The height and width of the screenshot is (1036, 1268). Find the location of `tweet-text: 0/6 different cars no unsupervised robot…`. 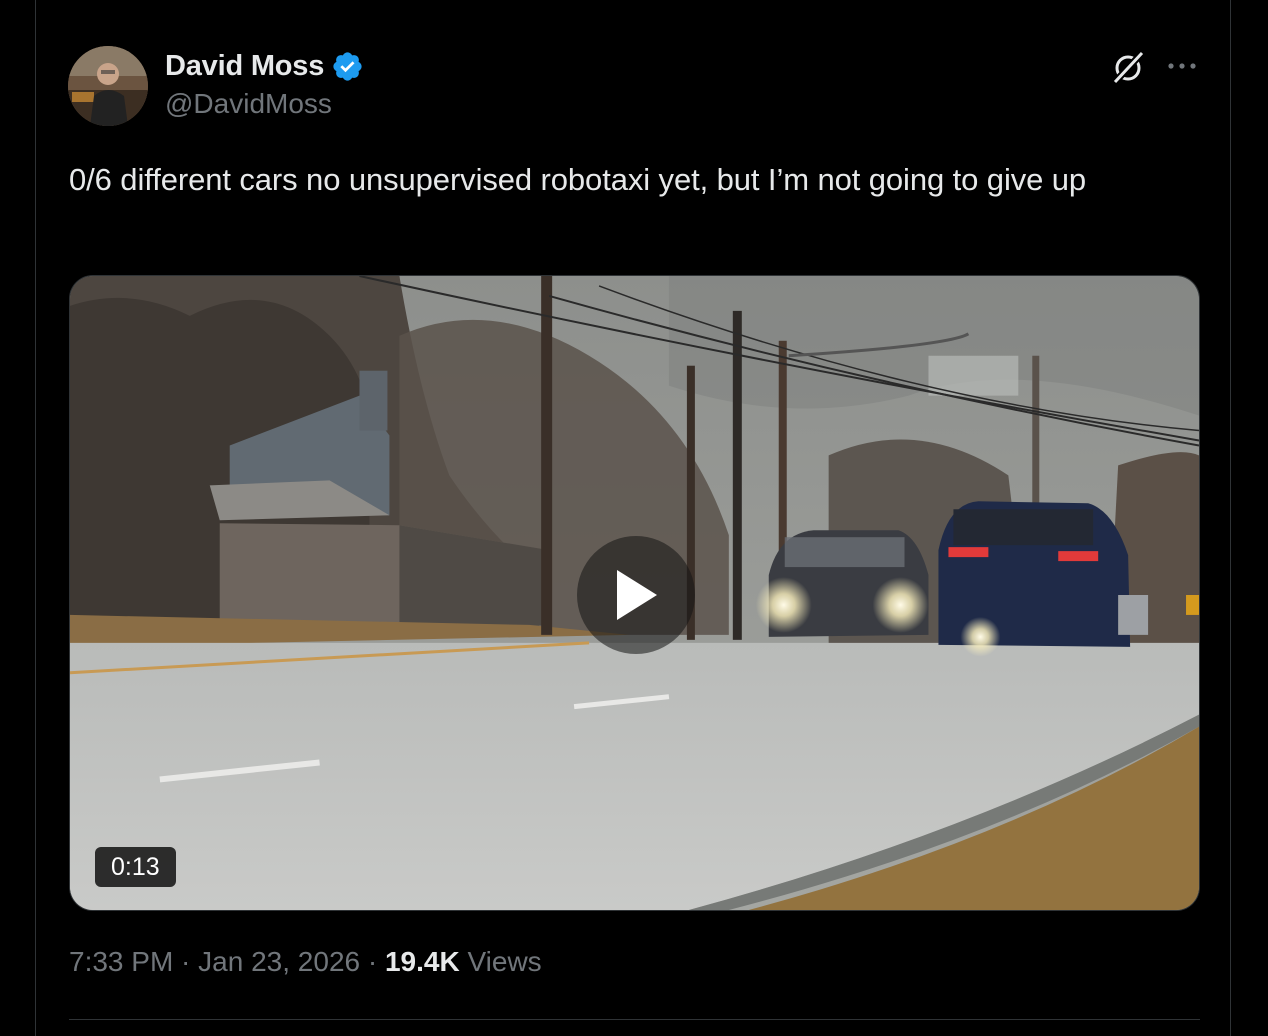

tweet-text: 0/6 different cars no unsupervised robot… is located at coordinates (578, 179).